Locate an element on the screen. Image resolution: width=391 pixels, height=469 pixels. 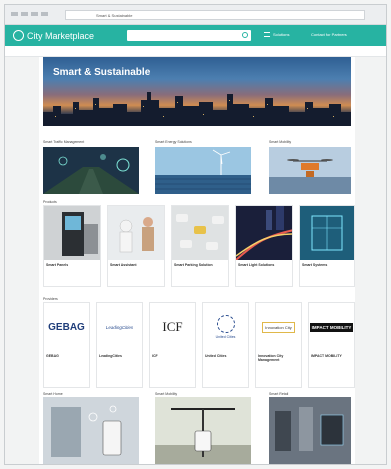
product-card: Smart Systems is located at coordinates (327, 246).